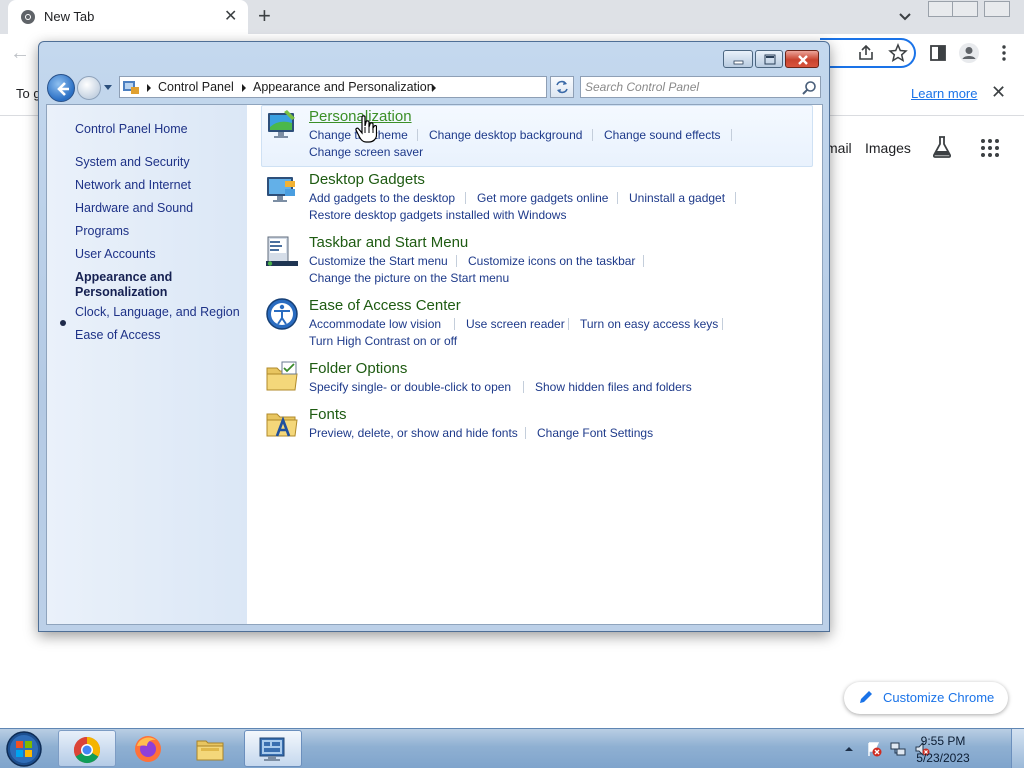  I want to click on link-change-screen-saver: Change screen saver, so click(366, 152).